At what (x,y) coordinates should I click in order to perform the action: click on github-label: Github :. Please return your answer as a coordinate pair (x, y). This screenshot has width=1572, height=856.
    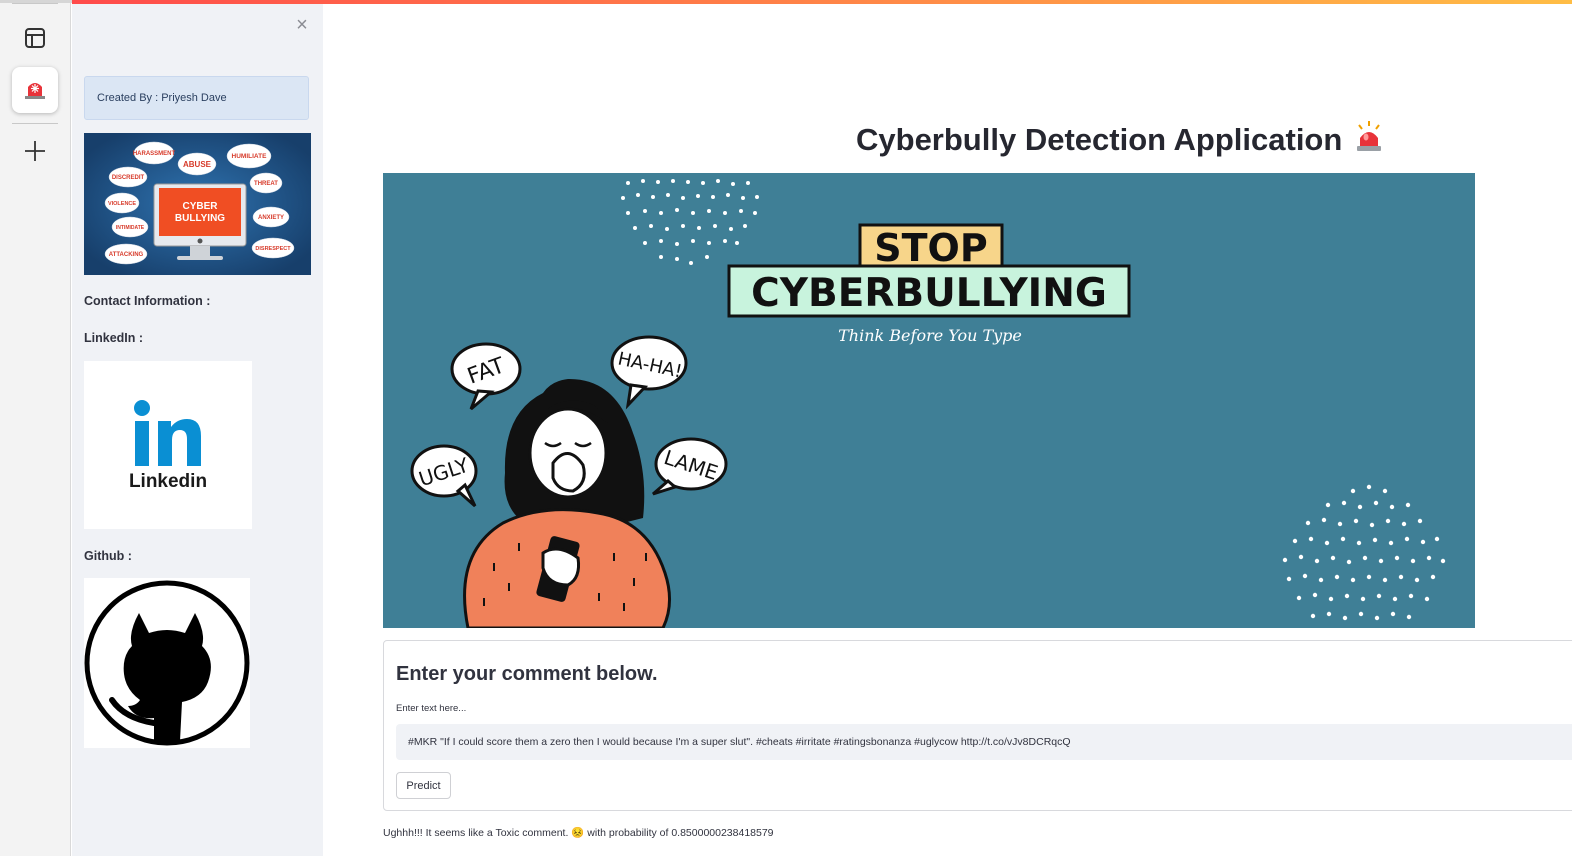
    Looking at the image, I should click on (108, 556).